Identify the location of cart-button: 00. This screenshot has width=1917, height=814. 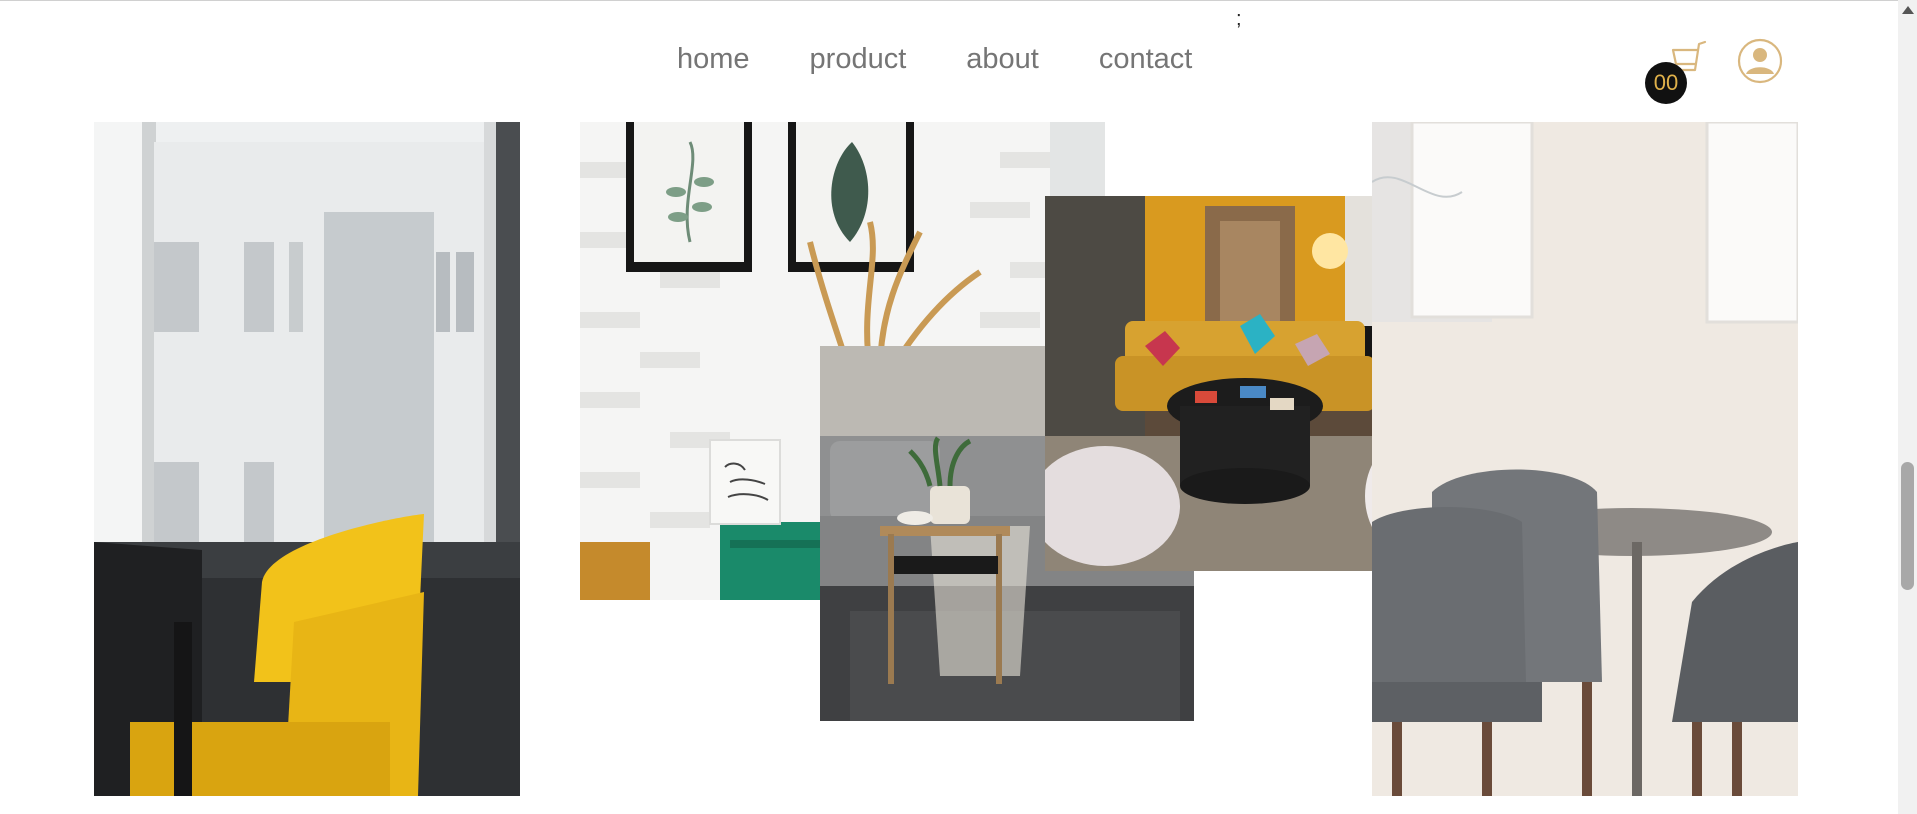
(1676, 71).